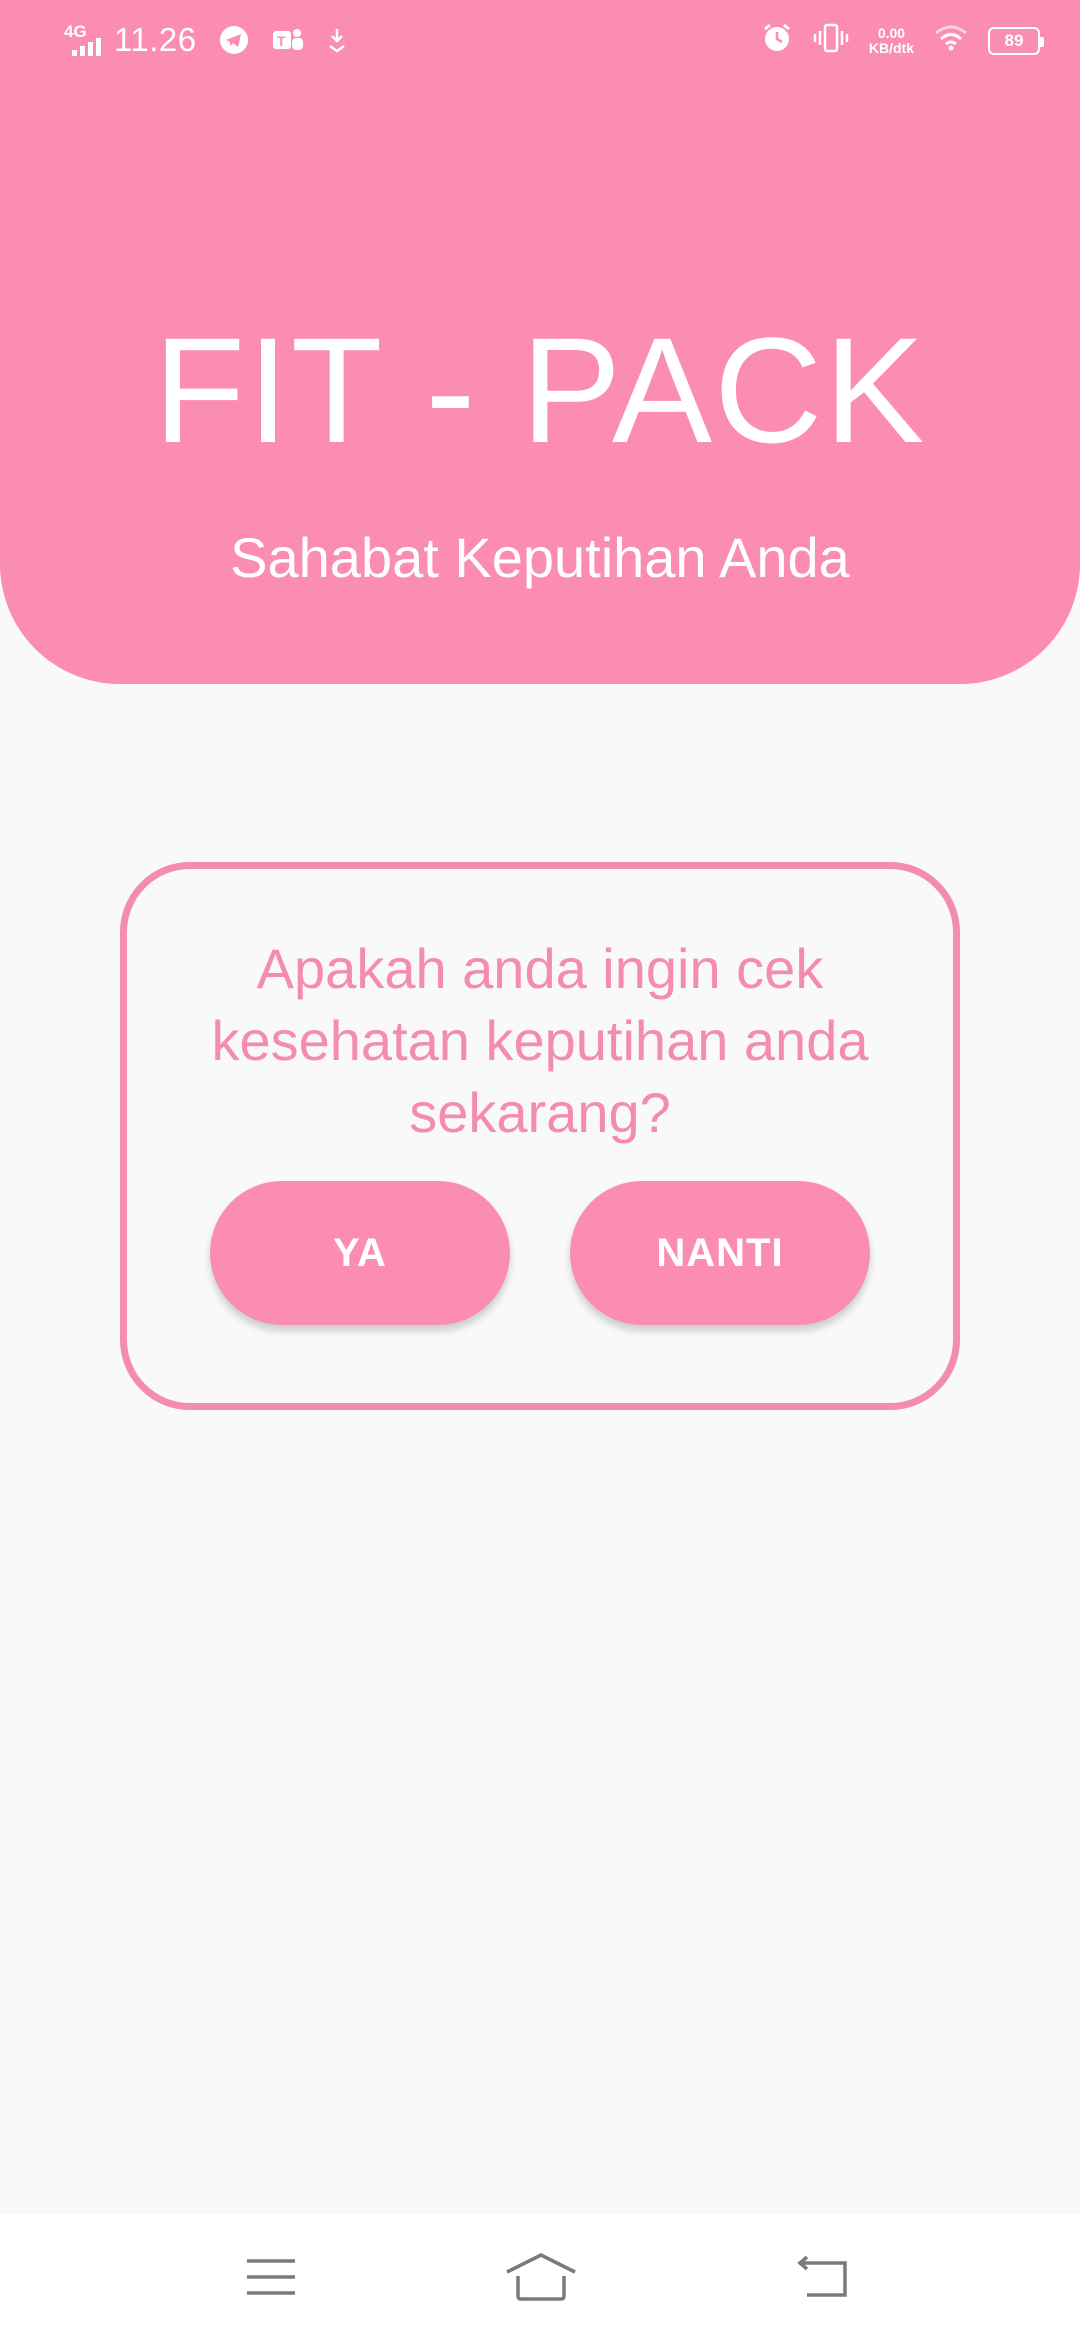 The image size is (1080, 2340). I want to click on yes-button: YA, so click(360, 1253).